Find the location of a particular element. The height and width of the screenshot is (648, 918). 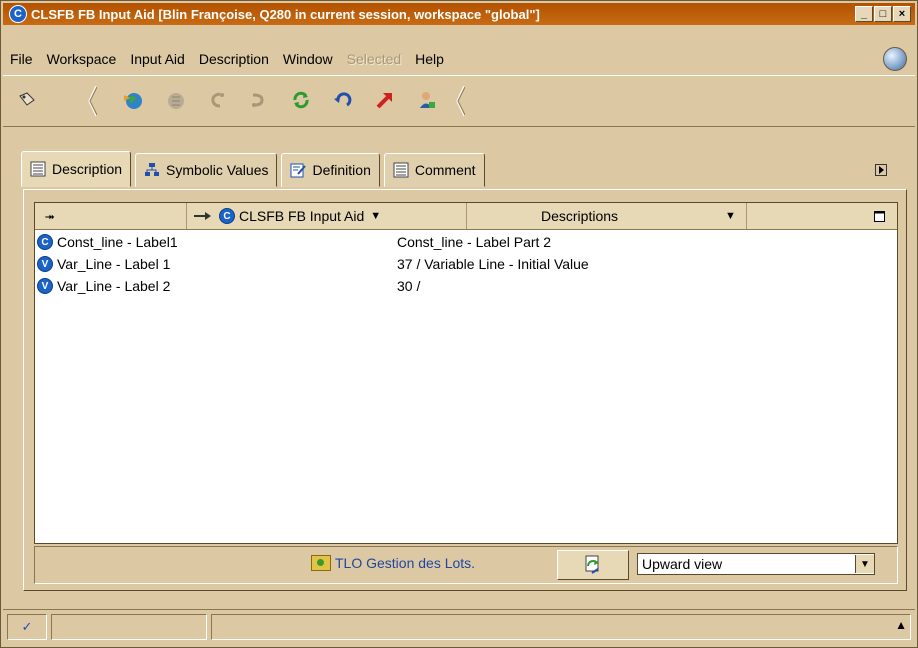

tab-symbolic-values: Symbolic Values is located at coordinates (206, 170).